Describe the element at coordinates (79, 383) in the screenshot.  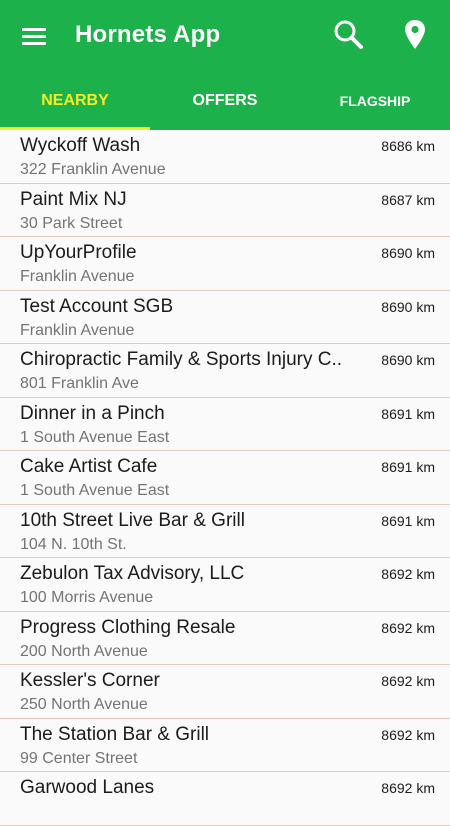
I see `place-address: 801 Franklin Ave` at that location.